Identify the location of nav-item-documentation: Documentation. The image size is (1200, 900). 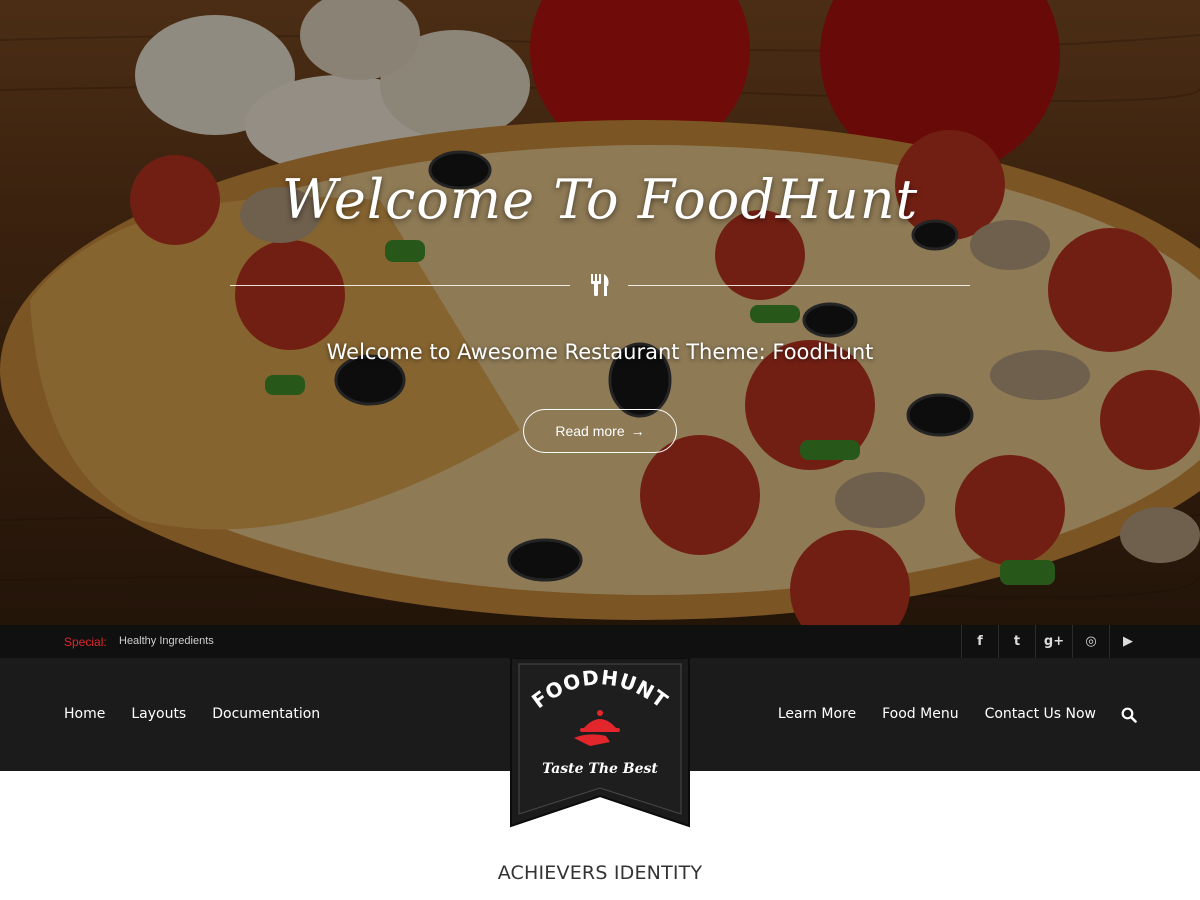
(266, 714).